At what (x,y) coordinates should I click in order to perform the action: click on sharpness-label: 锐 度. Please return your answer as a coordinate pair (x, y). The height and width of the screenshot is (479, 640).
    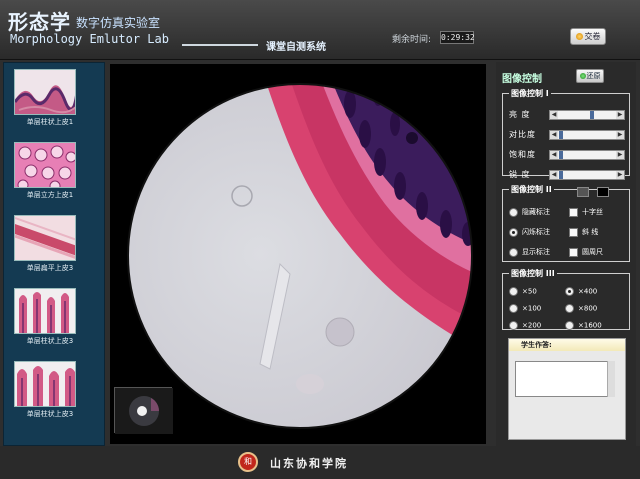
    Looking at the image, I should click on (520, 174).